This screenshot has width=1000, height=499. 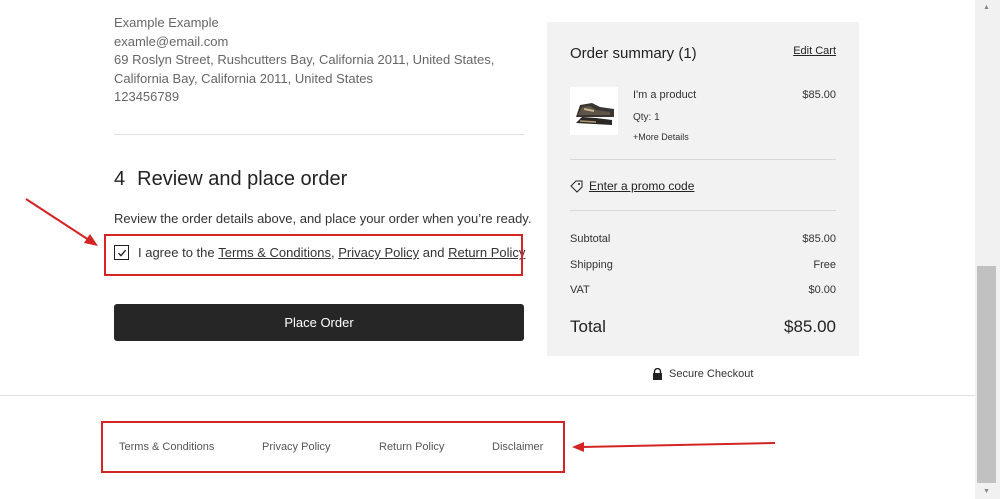 I want to click on vertical-scrollbar: ▲ ▼, so click(x=987, y=249).